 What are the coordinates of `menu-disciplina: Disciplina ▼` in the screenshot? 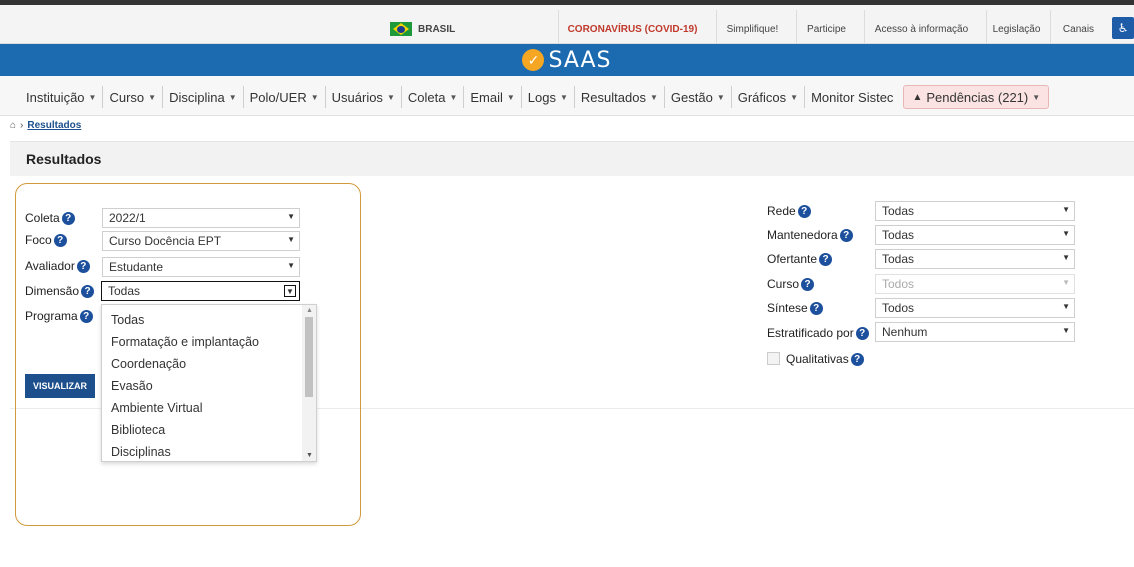 It's located at (203, 97).